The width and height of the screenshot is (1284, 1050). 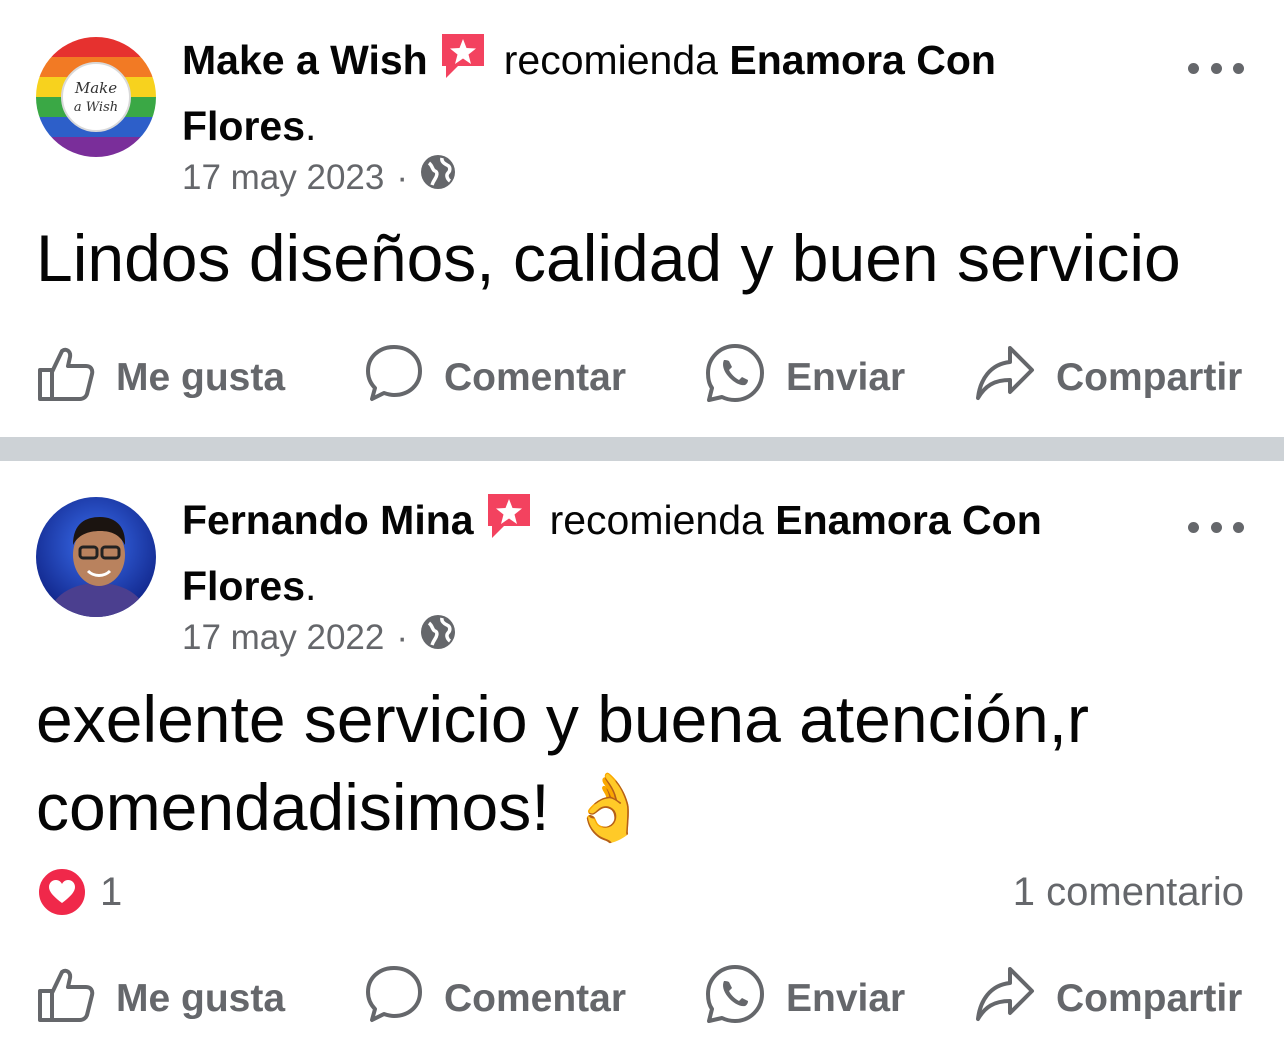 I want to click on post-stats: 1 1 comentario, so click(x=642, y=892).